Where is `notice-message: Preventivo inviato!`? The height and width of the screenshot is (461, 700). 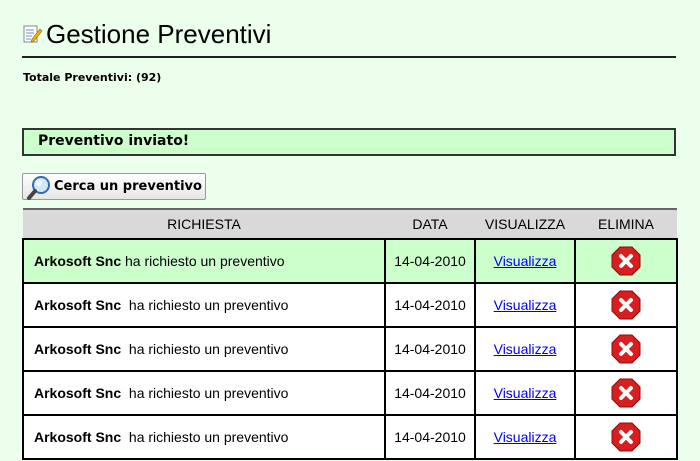 notice-message: Preventivo inviato! is located at coordinates (114, 141).